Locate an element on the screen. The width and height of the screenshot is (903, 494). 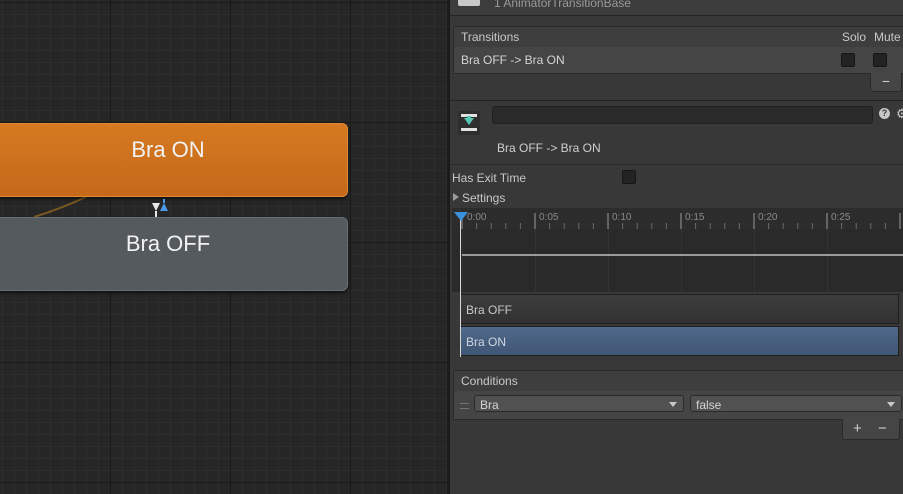
transition-curve-line is located at coordinates (682, 255).